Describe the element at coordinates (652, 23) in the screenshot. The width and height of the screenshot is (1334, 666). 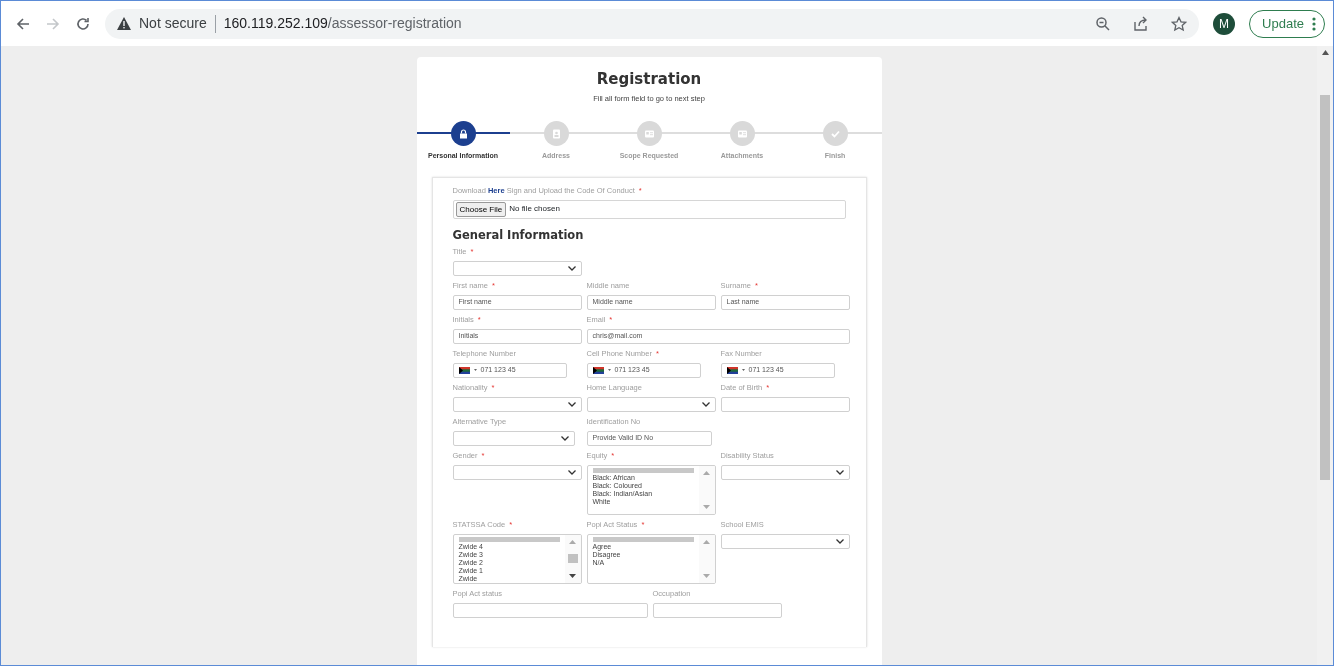
I see `address-bar: Not secure 160.119.252.109/assessor-registration` at that location.